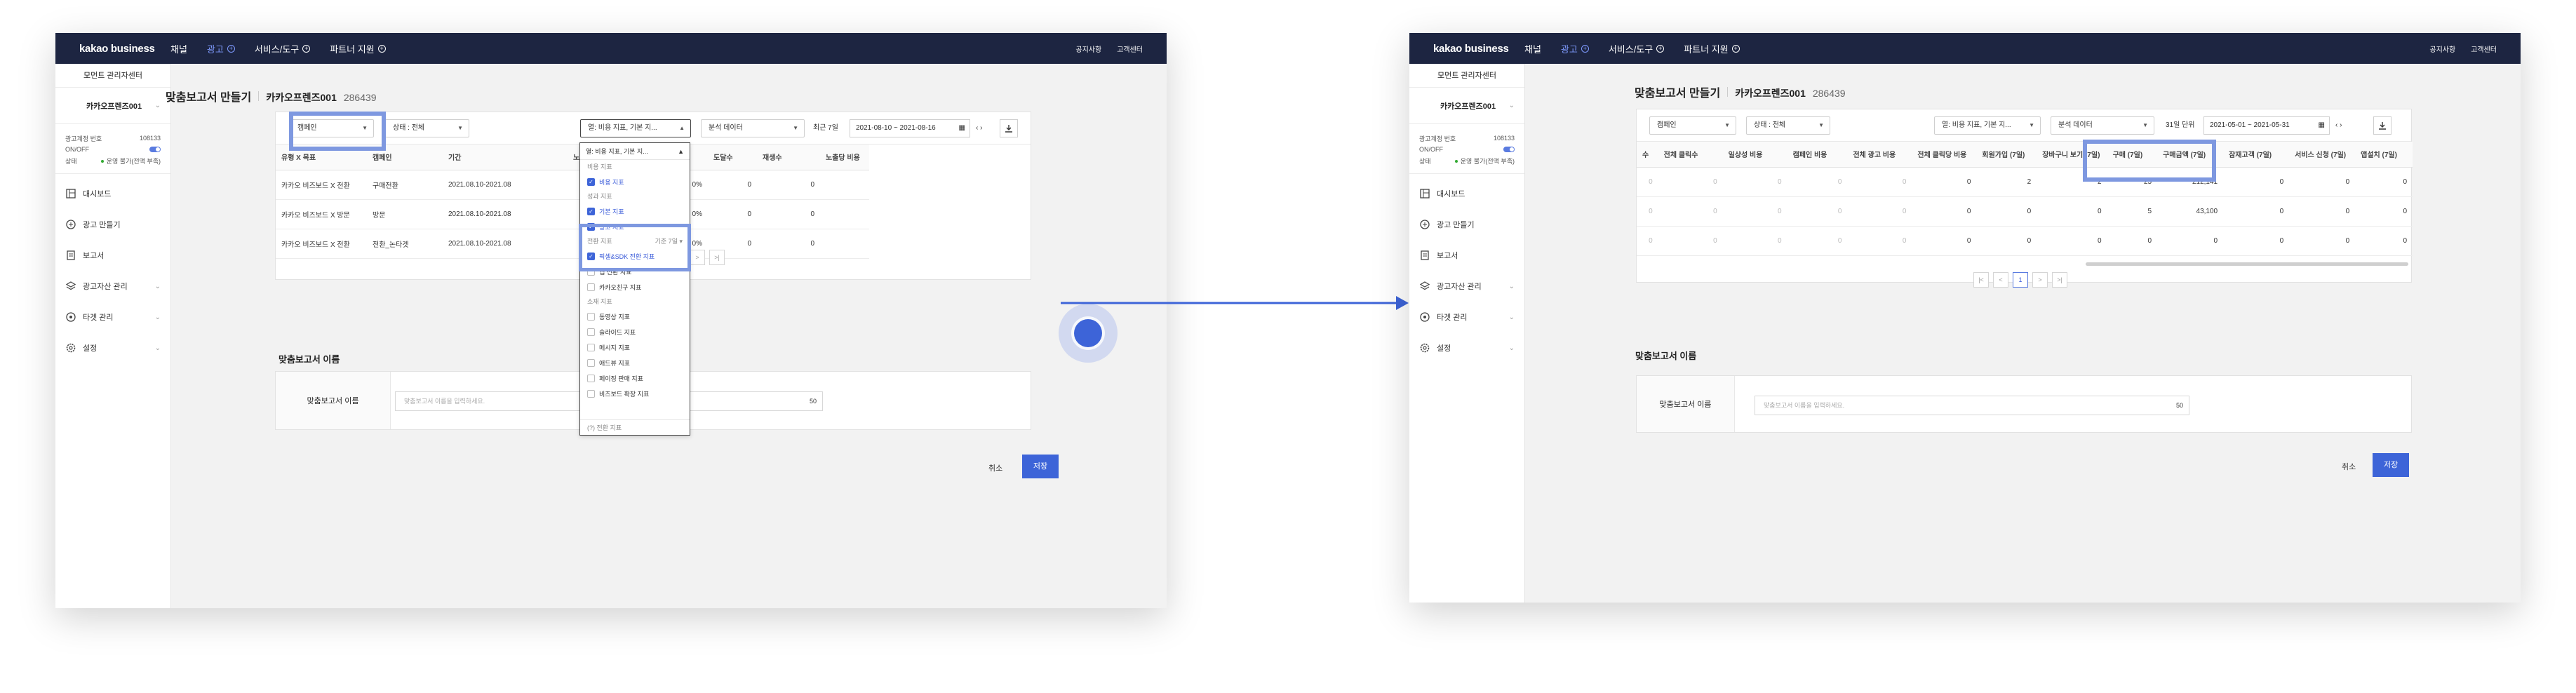 The height and width of the screenshot is (693, 2576). What do you see at coordinates (1466, 317) in the screenshot?
I see `menu-target: 타겟 관리 ⌄` at bounding box center [1466, 317].